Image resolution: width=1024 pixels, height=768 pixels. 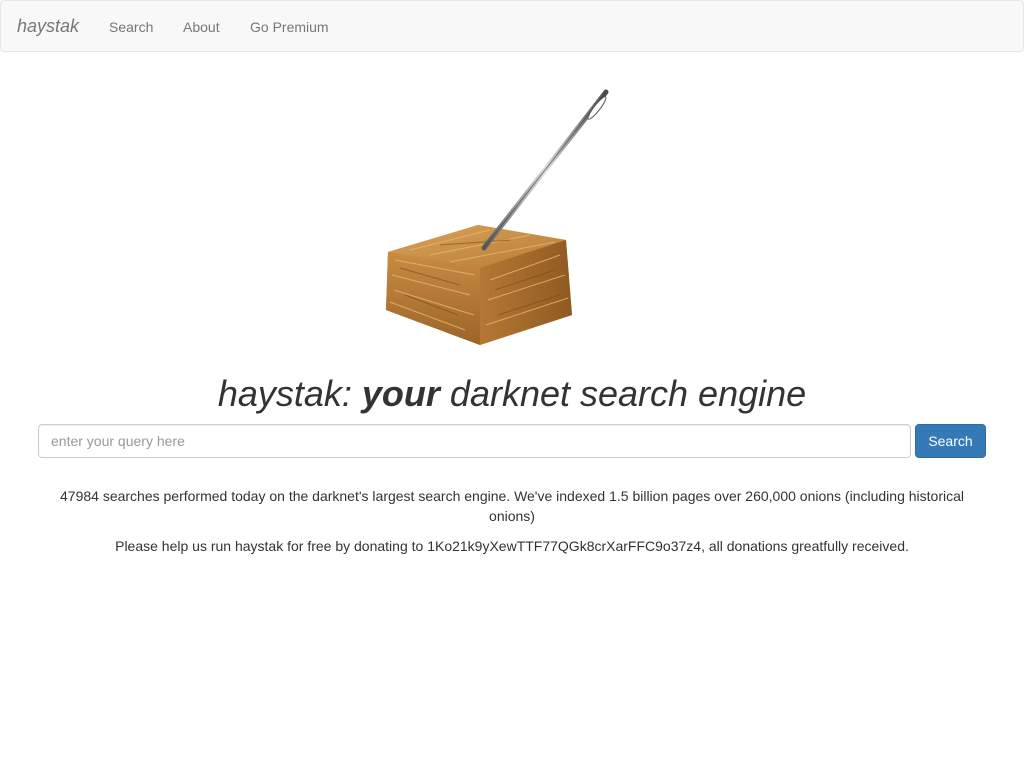 What do you see at coordinates (623, 393) in the screenshot?
I see `headline-suffix: darknet search engine` at bounding box center [623, 393].